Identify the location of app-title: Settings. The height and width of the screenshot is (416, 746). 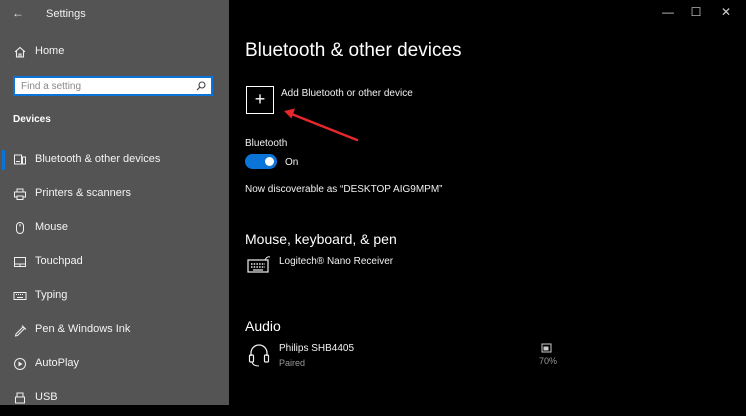
(66, 14).